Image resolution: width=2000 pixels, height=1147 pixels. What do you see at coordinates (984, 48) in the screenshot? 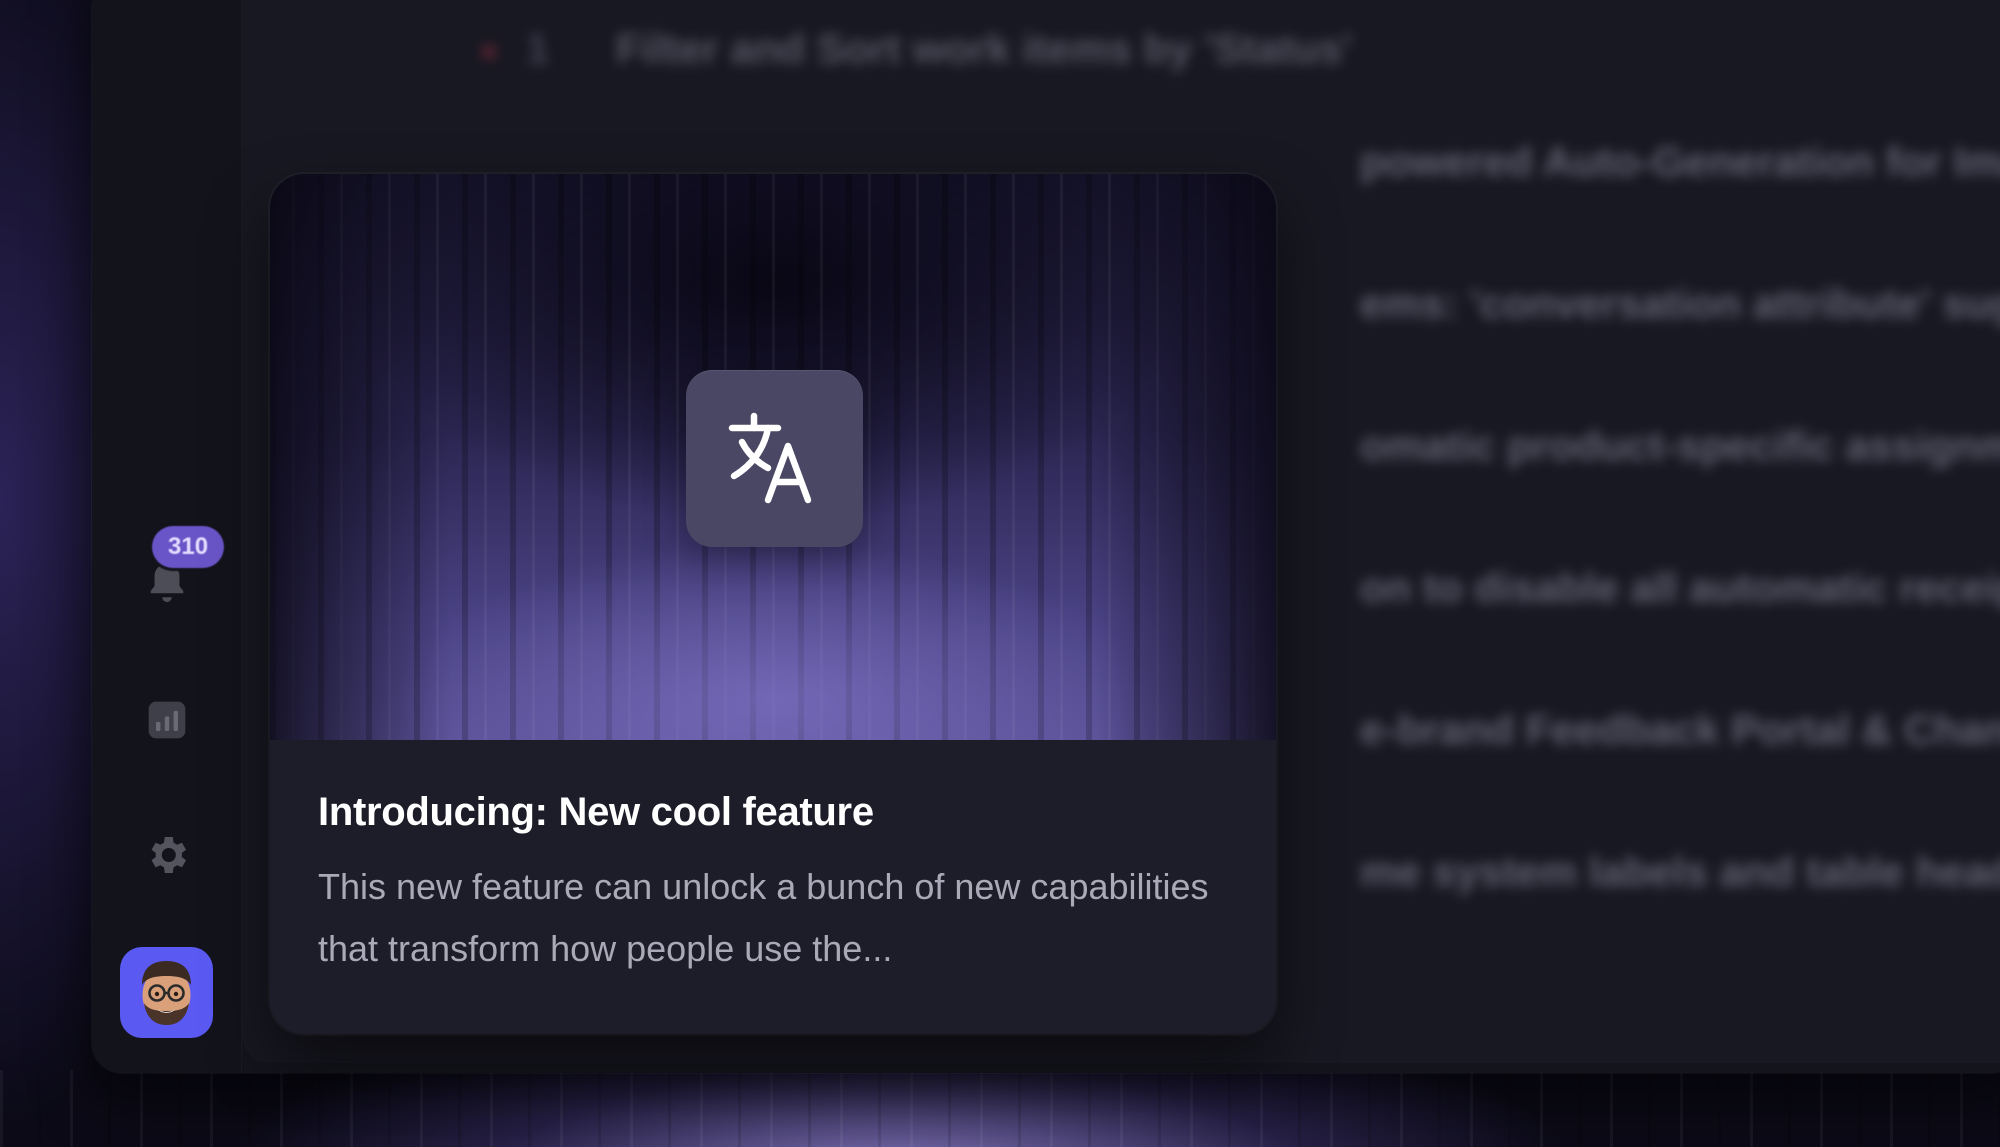
I see `list-header-text: Filter and Sort work items by 'Status'` at bounding box center [984, 48].